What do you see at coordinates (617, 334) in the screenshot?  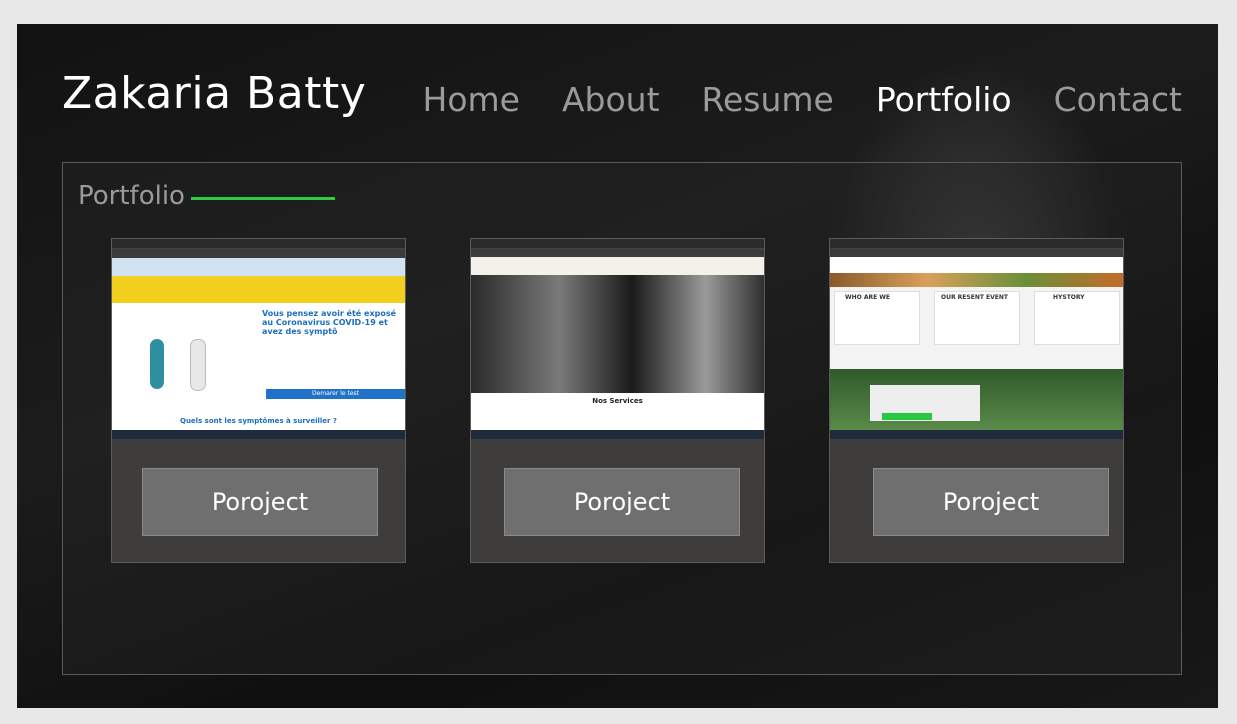 I see `thumb-hero-image` at bounding box center [617, 334].